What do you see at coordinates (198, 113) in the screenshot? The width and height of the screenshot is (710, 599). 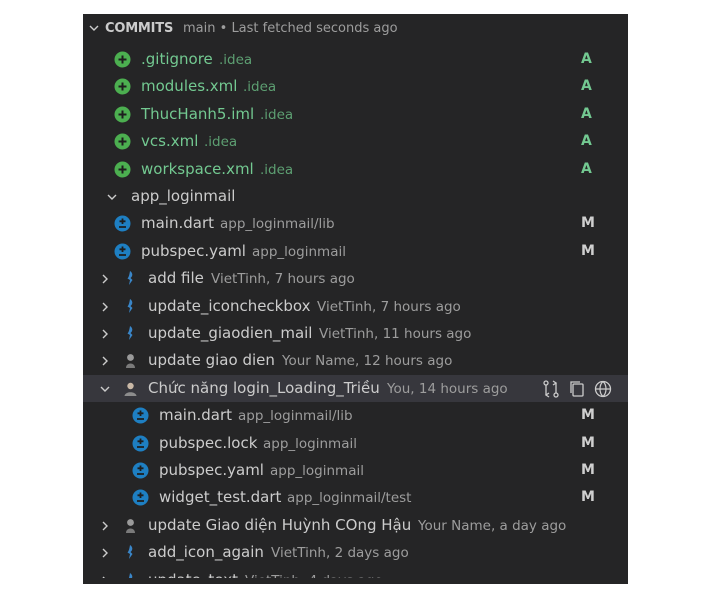 I see `file-name: ThucHanh5.iml` at bounding box center [198, 113].